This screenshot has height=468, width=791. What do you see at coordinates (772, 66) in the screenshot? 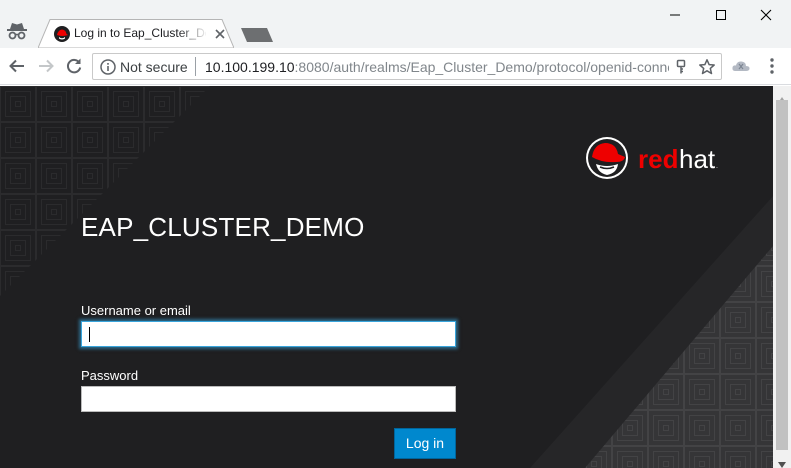
I see `three-dots-menu-icon` at bounding box center [772, 66].